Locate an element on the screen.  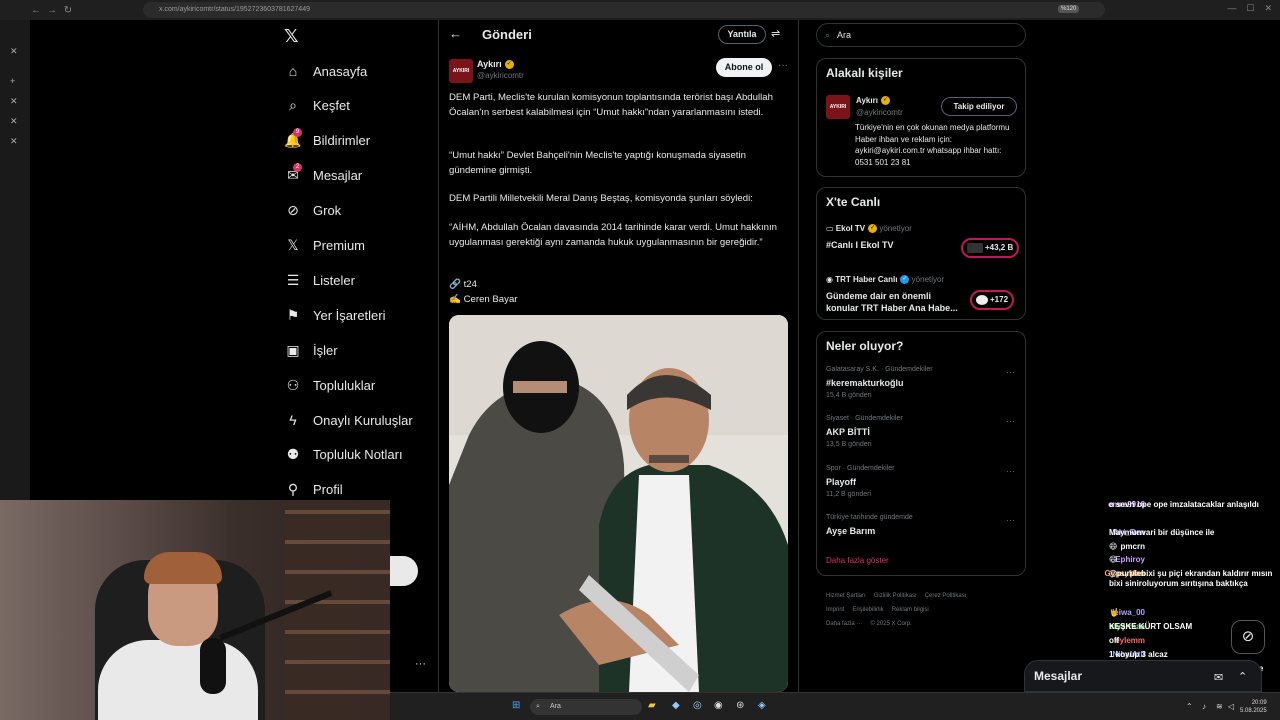
live-host: ◉ TRT Haber Canlı ✓ yönetiyor is located at coordinates (885, 280).